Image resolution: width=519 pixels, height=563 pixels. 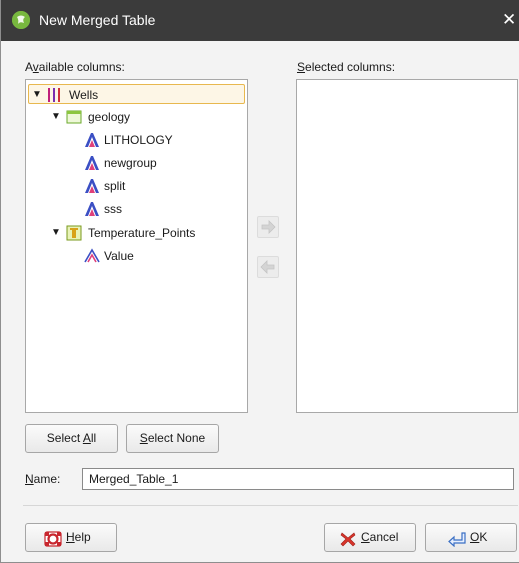 I want to click on ok-label-accel: O, so click(x=475, y=537).